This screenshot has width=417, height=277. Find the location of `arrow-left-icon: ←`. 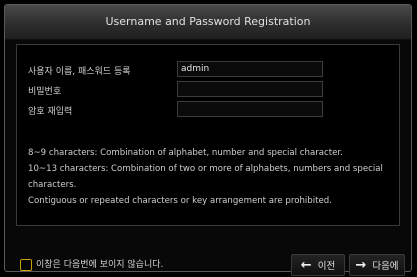

arrow-left-icon: ← is located at coordinates (306, 265).